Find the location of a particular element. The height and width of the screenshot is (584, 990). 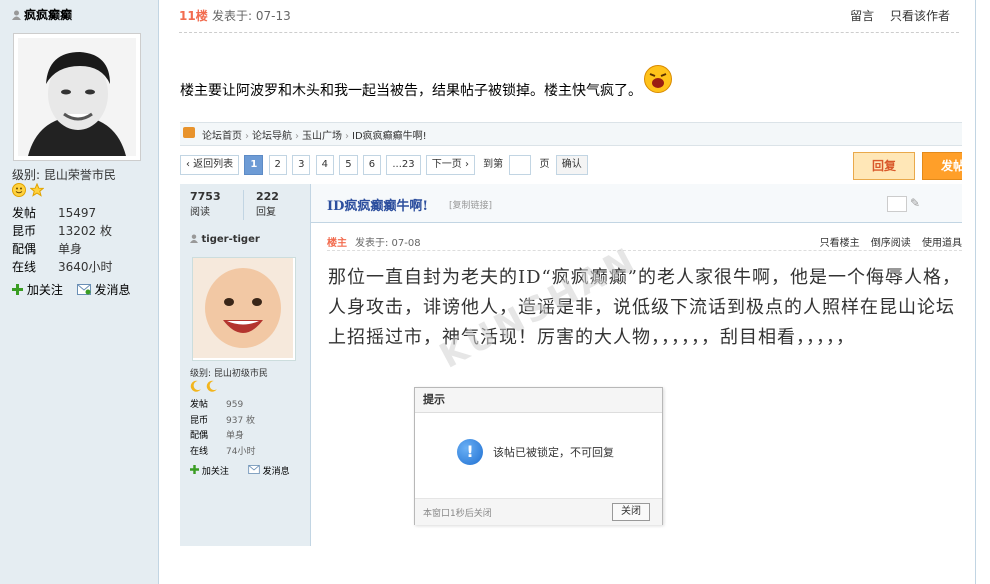

op-stat-row: 配偶 单身 is located at coordinates (247, 437).